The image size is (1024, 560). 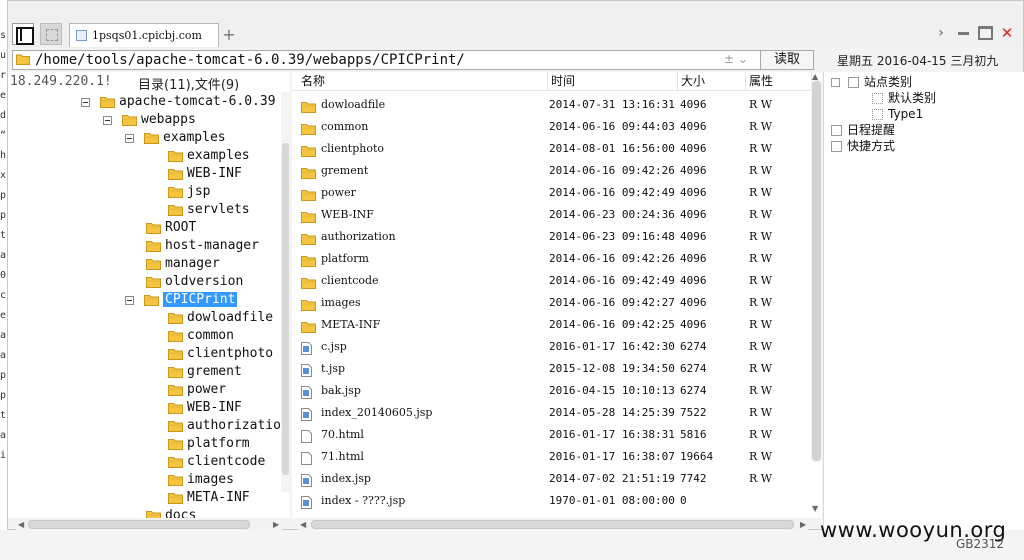 What do you see at coordinates (1007, 33) in the screenshot?
I see `close-button: ✕` at bounding box center [1007, 33].